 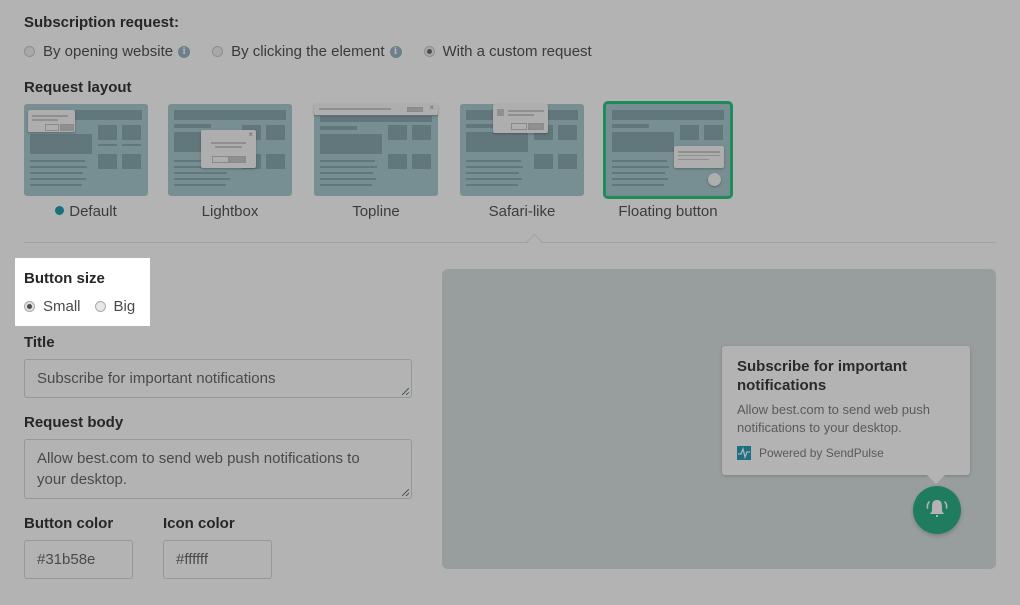 I want to click on selected-dot-icon, so click(x=60, y=210).